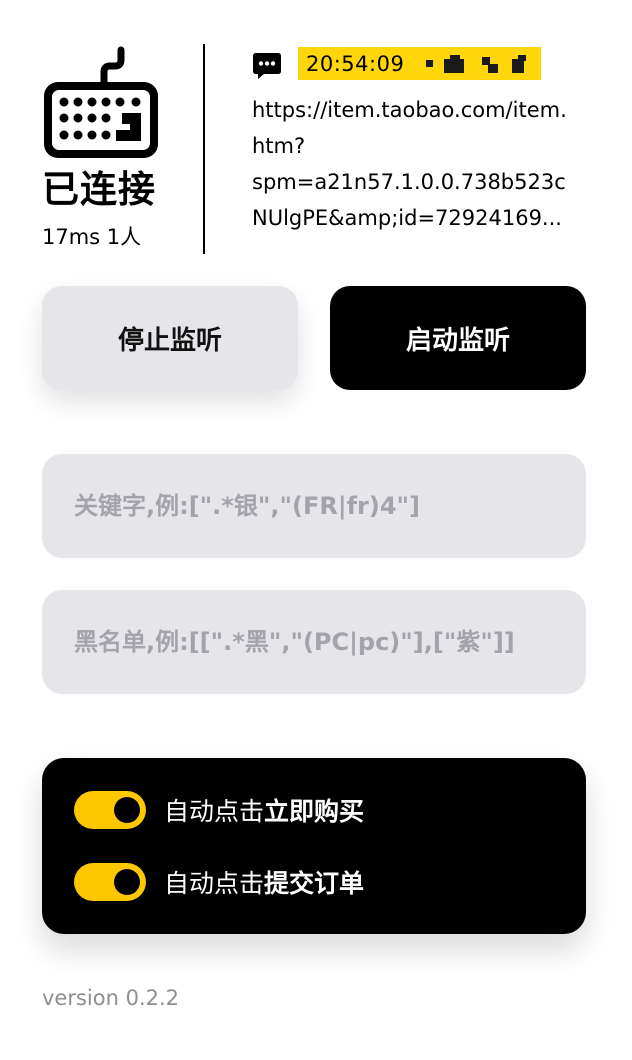 Image resolution: width=632 pixels, height=1060 pixels. I want to click on auto-click-options-panel: 自动点击立即购买 自动点击提交订单, so click(314, 846).